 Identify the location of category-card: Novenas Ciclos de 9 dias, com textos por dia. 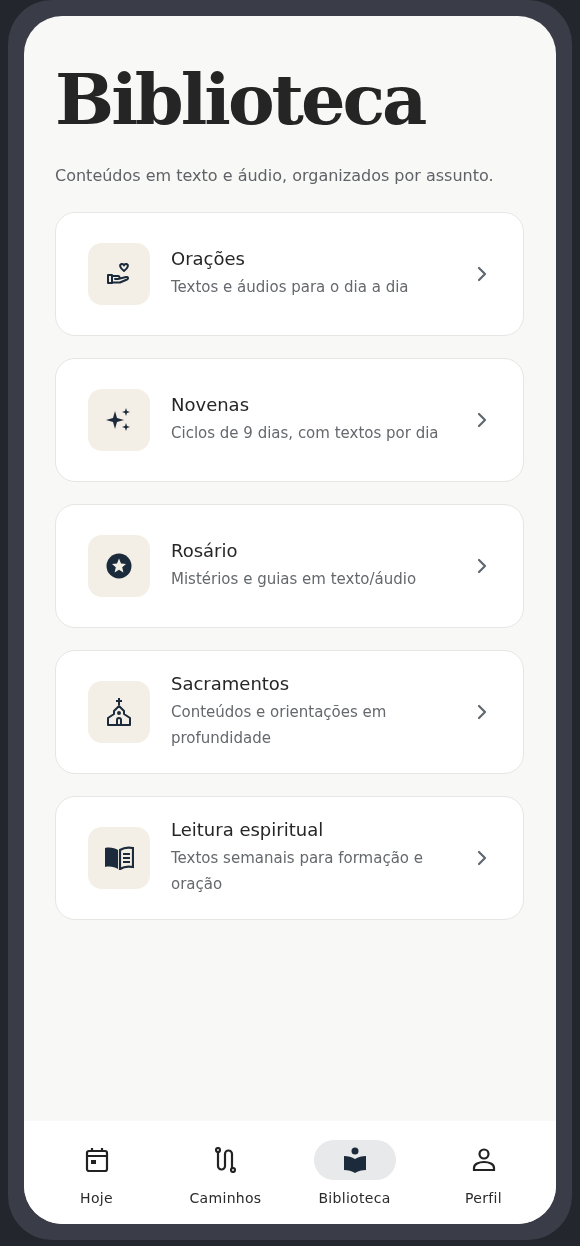
(289, 420).